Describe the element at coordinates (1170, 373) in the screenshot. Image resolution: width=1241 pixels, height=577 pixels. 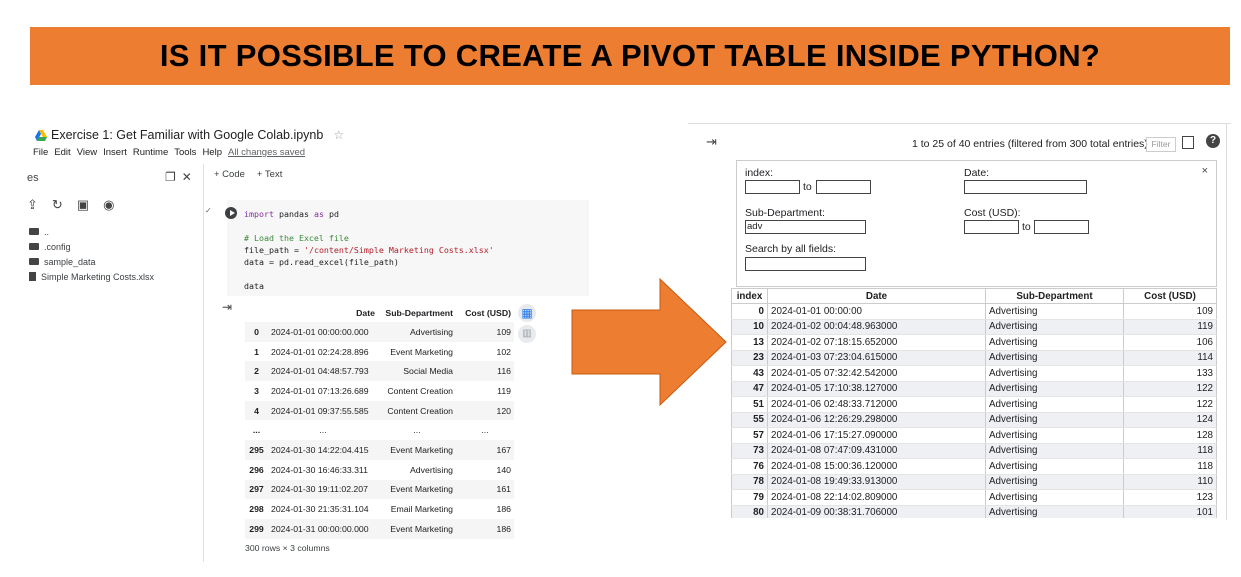
I see `table-cell: 133` at that location.